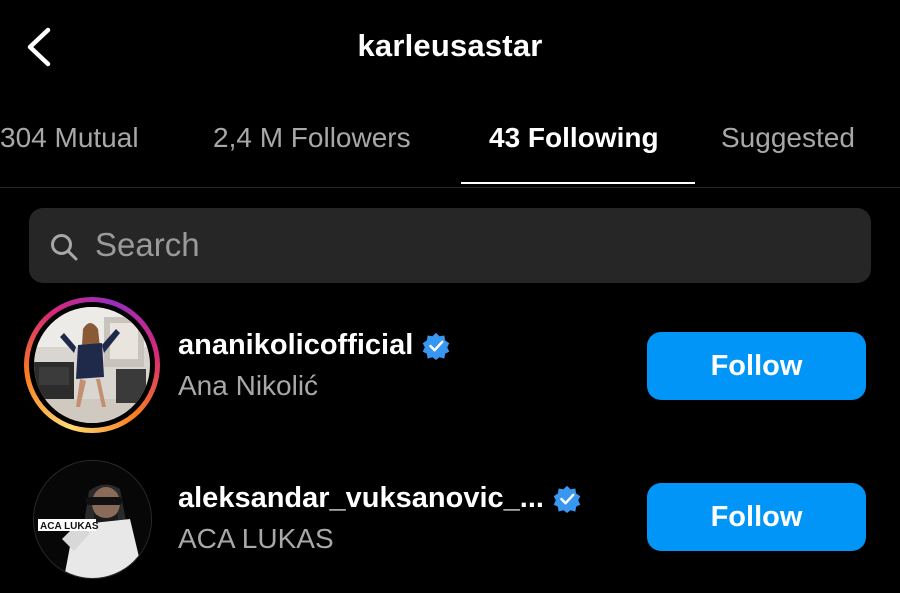 This screenshot has height=593, width=900. Describe the element at coordinates (314, 365) in the screenshot. I see `account-names: ananikolicofficial Ana Nikolić` at that location.